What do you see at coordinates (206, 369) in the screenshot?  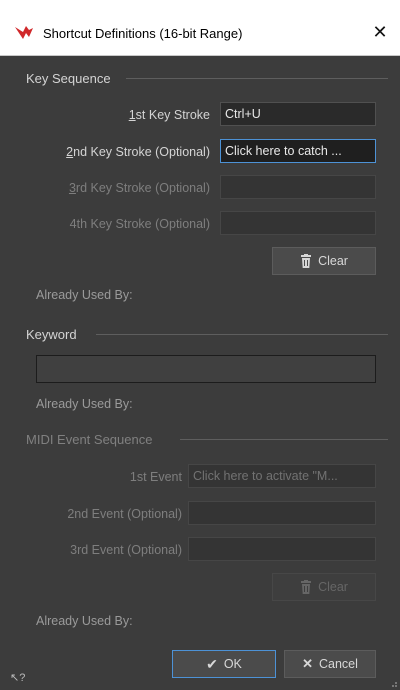 I see `keyword-field` at bounding box center [206, 369].